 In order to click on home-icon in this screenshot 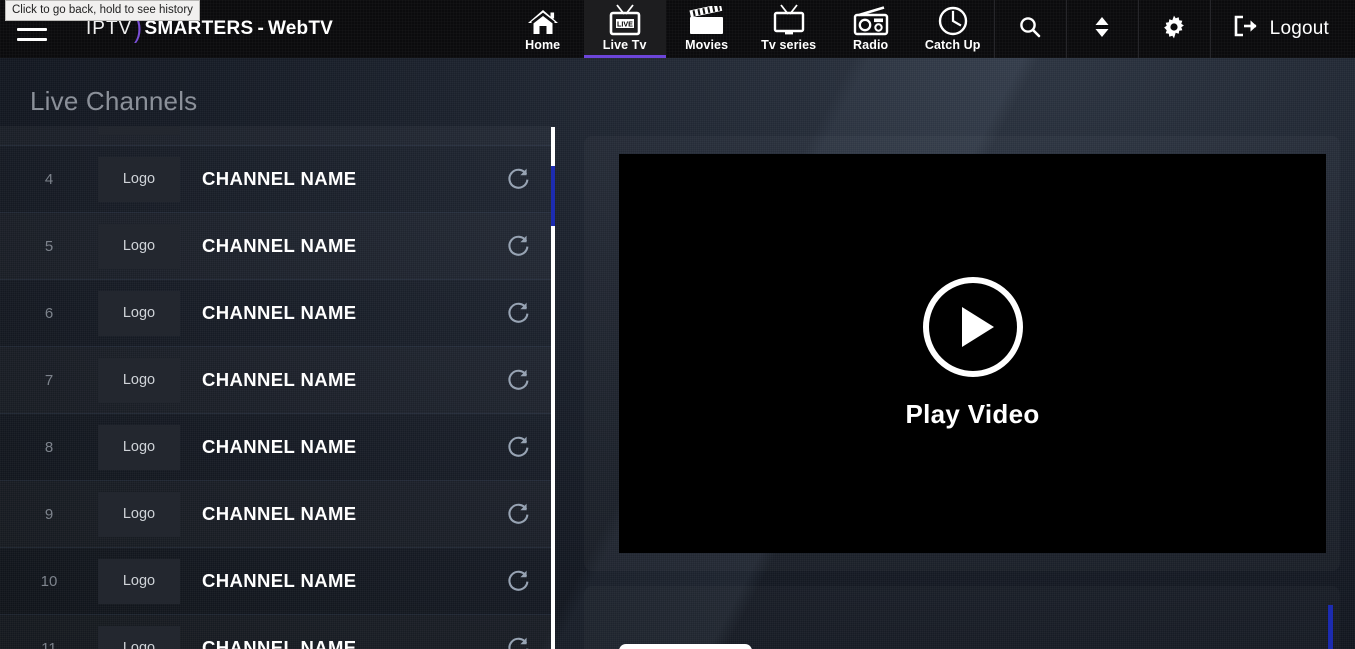, I will do `click(543, 21)`.